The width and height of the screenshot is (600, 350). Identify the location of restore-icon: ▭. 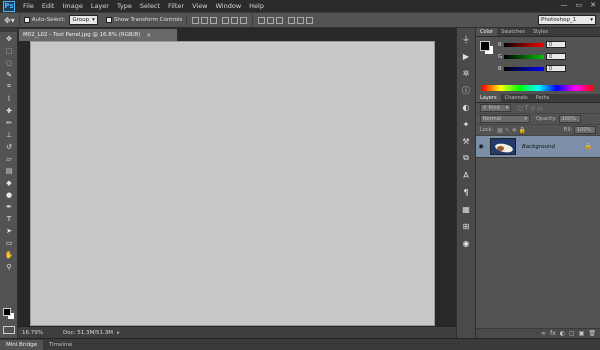
(579, 5).